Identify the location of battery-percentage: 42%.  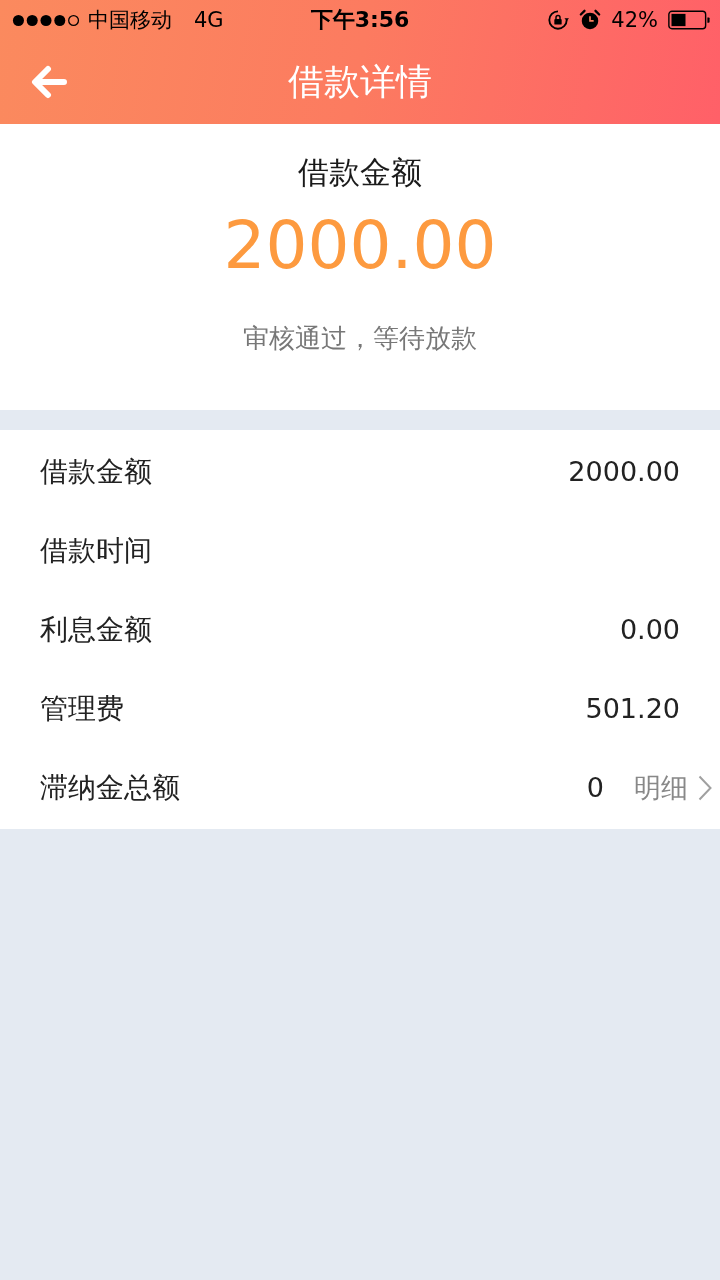
(634, 20).